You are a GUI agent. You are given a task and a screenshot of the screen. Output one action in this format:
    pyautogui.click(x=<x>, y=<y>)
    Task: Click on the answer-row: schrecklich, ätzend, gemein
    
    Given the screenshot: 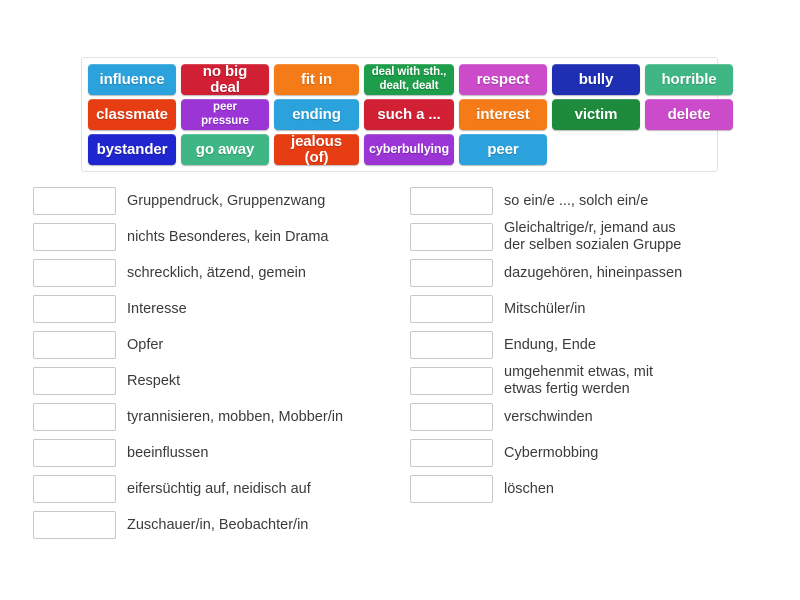 What is the action you would take?
    pyautogui.click(x=213, y=273)
    